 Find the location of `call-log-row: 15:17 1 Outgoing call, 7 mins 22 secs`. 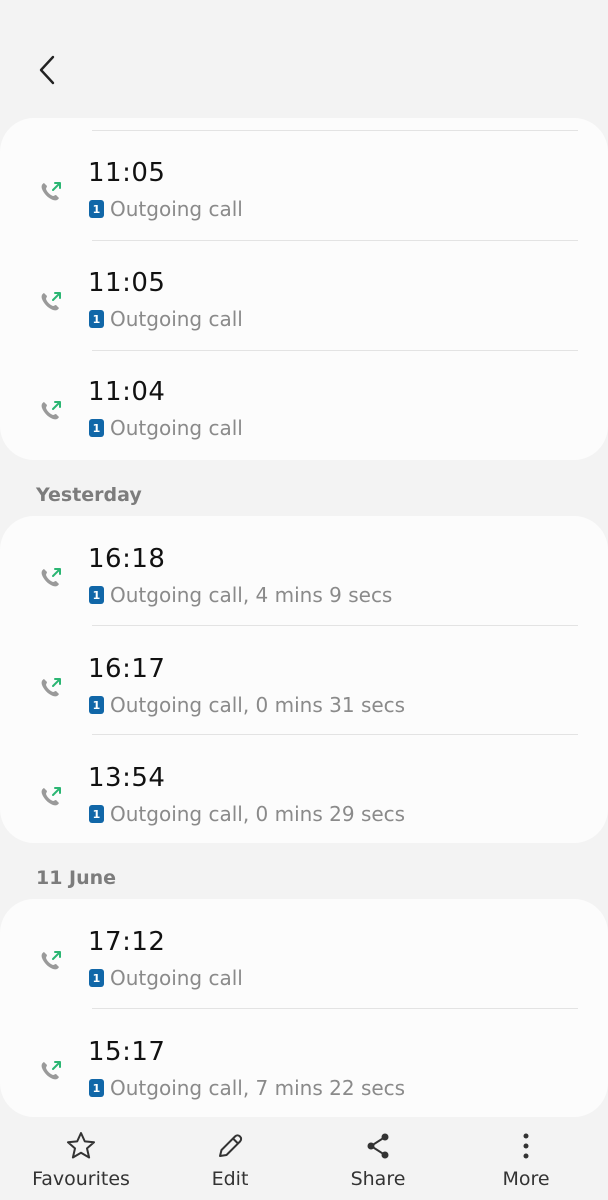

call-log-row: 15:17 1 Outgoing call, 7 mins 22 secs is located at coordinates (304, 1064).